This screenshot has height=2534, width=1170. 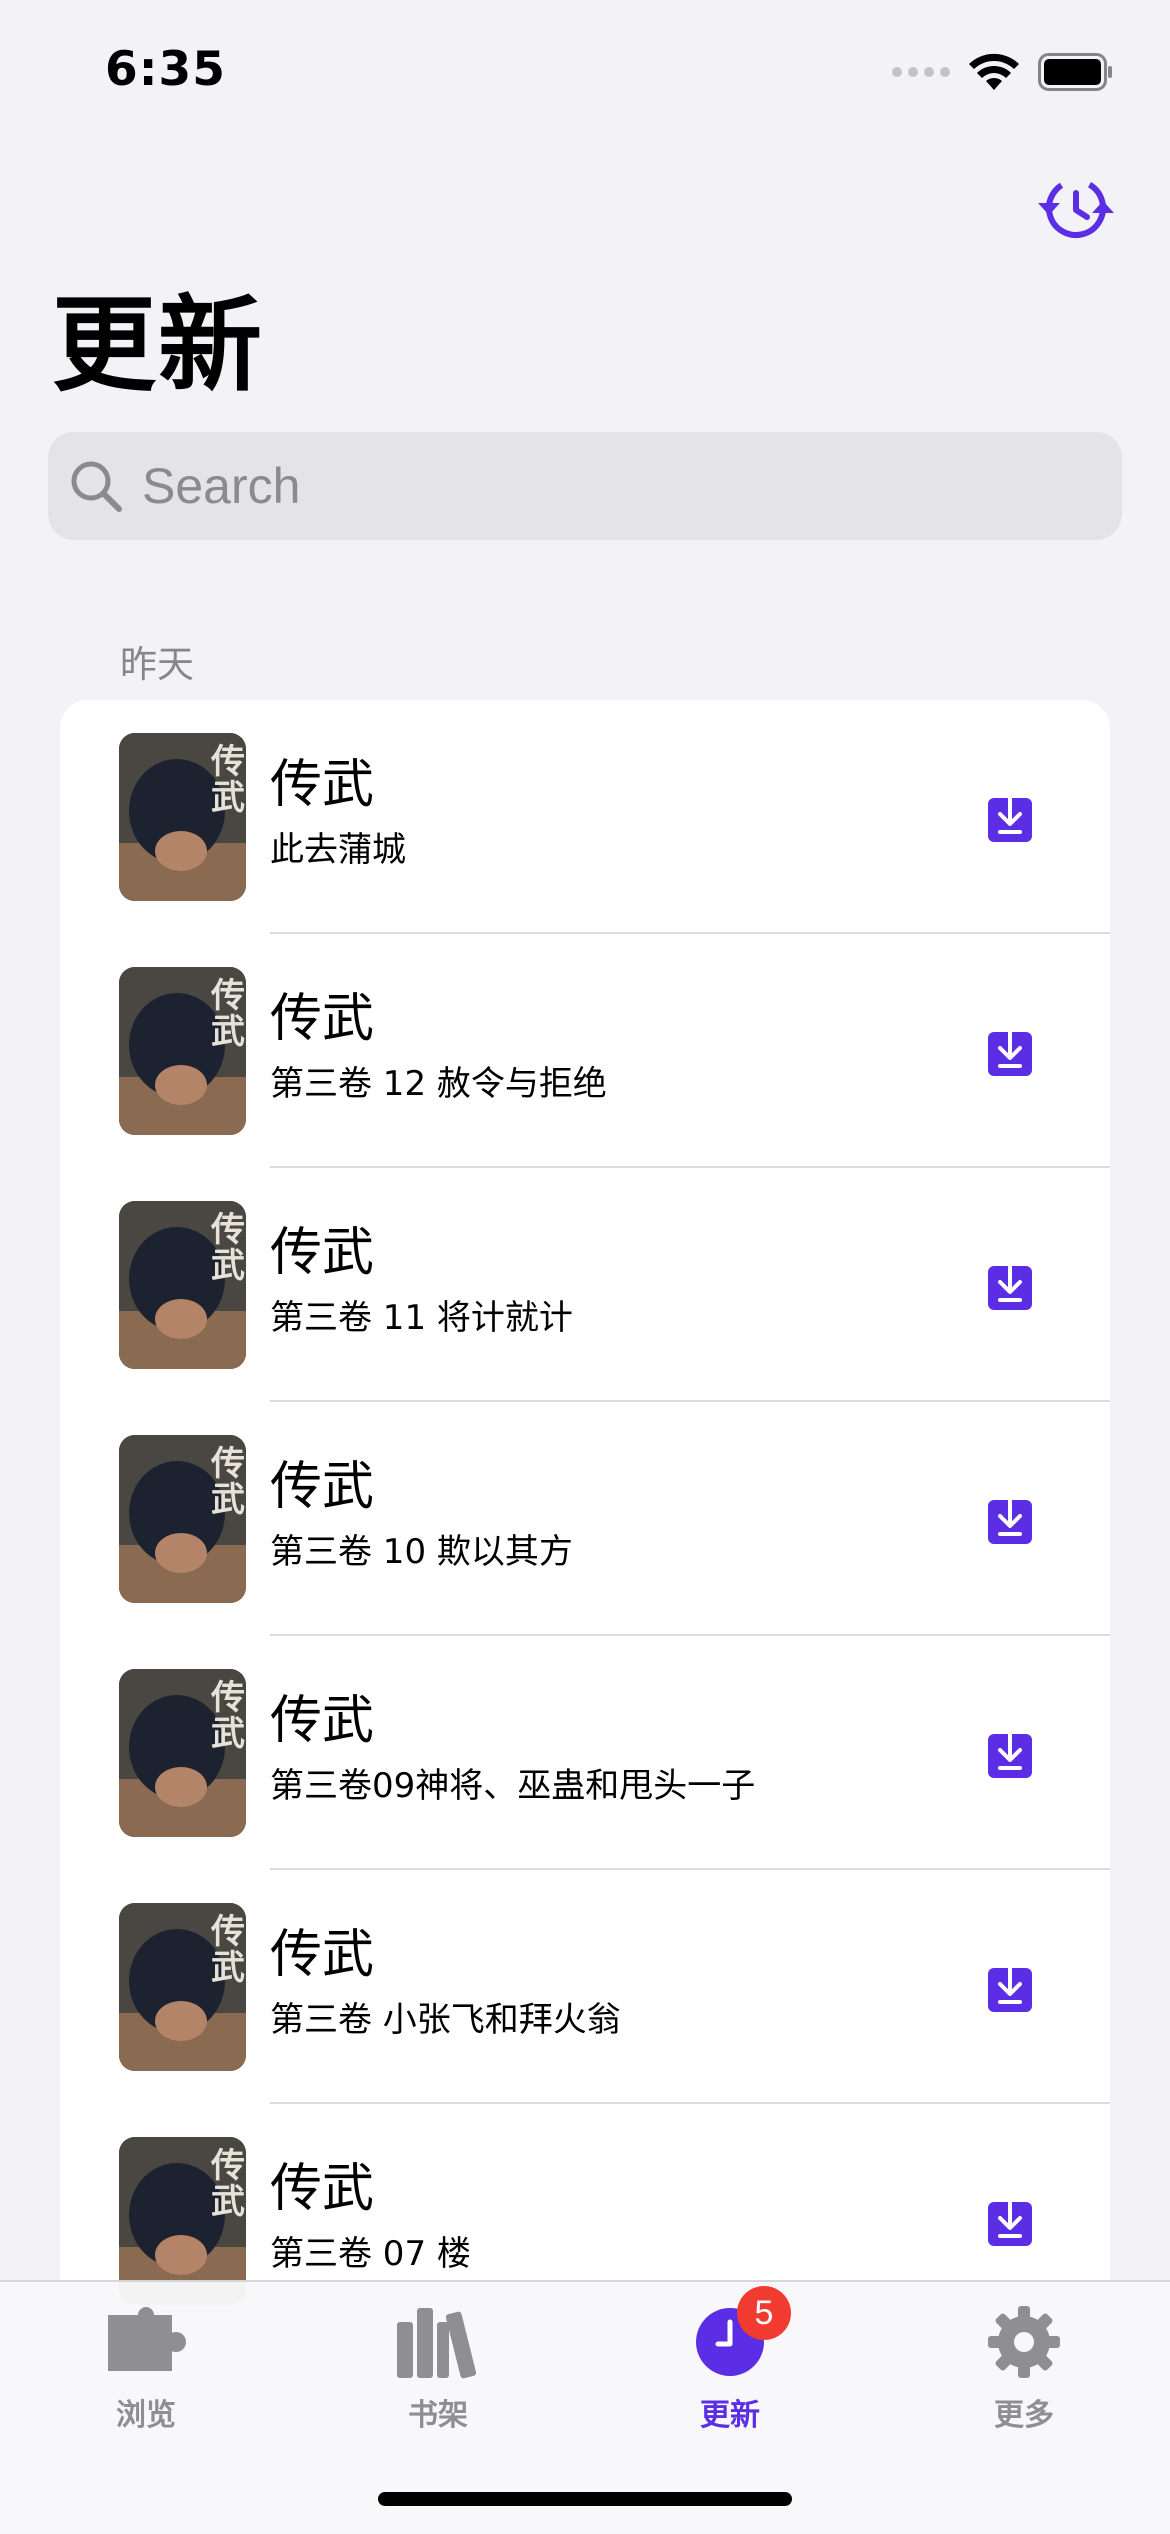 I want to click on wifi-icon, so click(x=994, y=72).